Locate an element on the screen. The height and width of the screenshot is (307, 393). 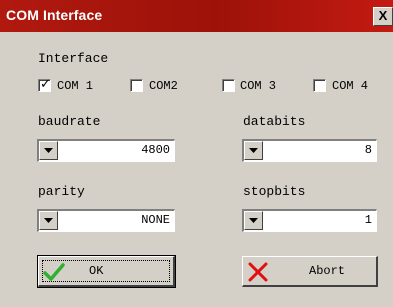
com4-checkbox is located at coordinates (319, 85).